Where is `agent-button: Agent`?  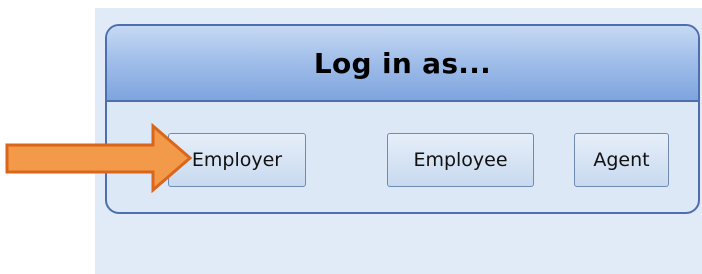 agent-button: Agent is located at coordinates (621, 160).